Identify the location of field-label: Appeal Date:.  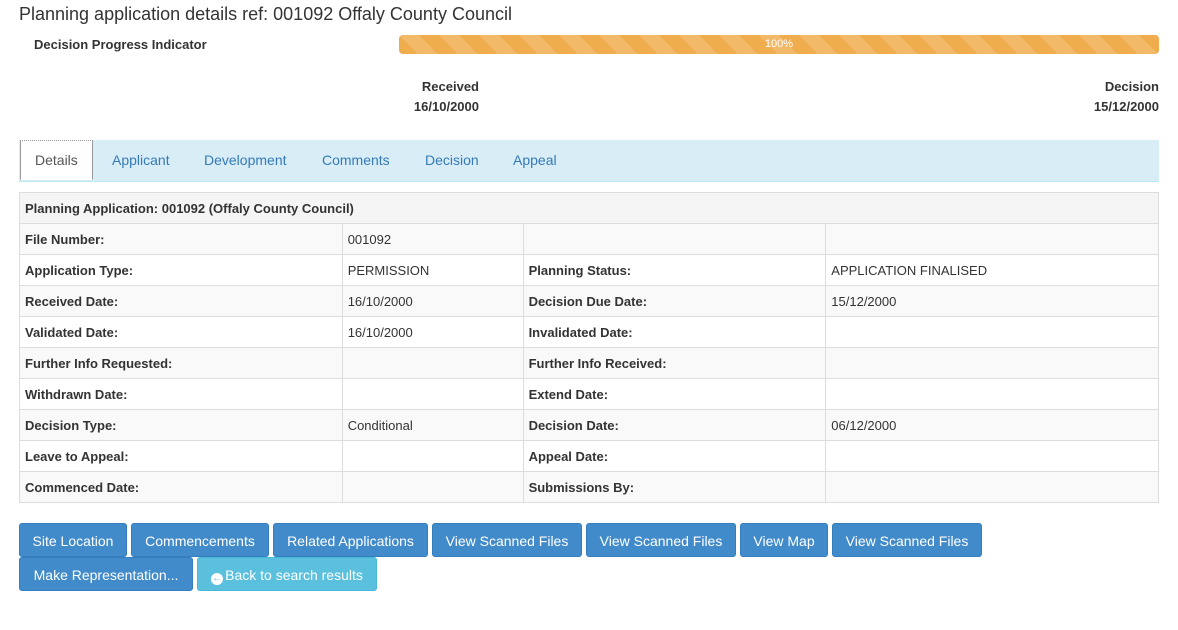
(674, 456).